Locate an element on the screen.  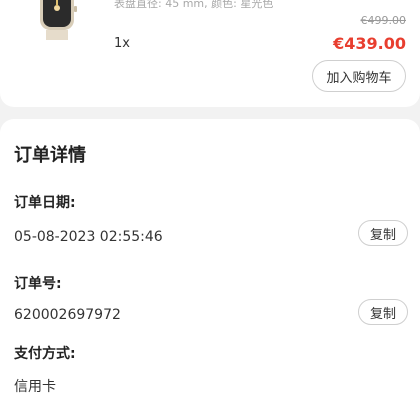
payment-method-label: 支付方式: is located at coordinates (45, 354).